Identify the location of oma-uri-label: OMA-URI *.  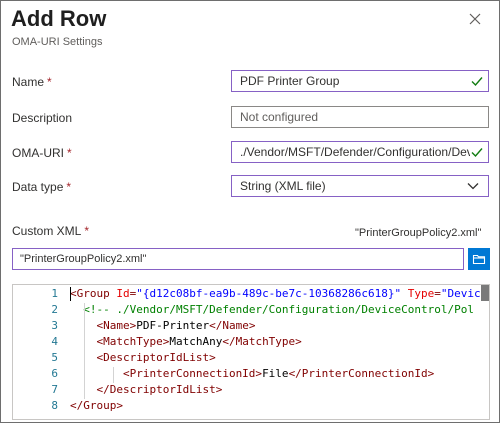
(42, 153).